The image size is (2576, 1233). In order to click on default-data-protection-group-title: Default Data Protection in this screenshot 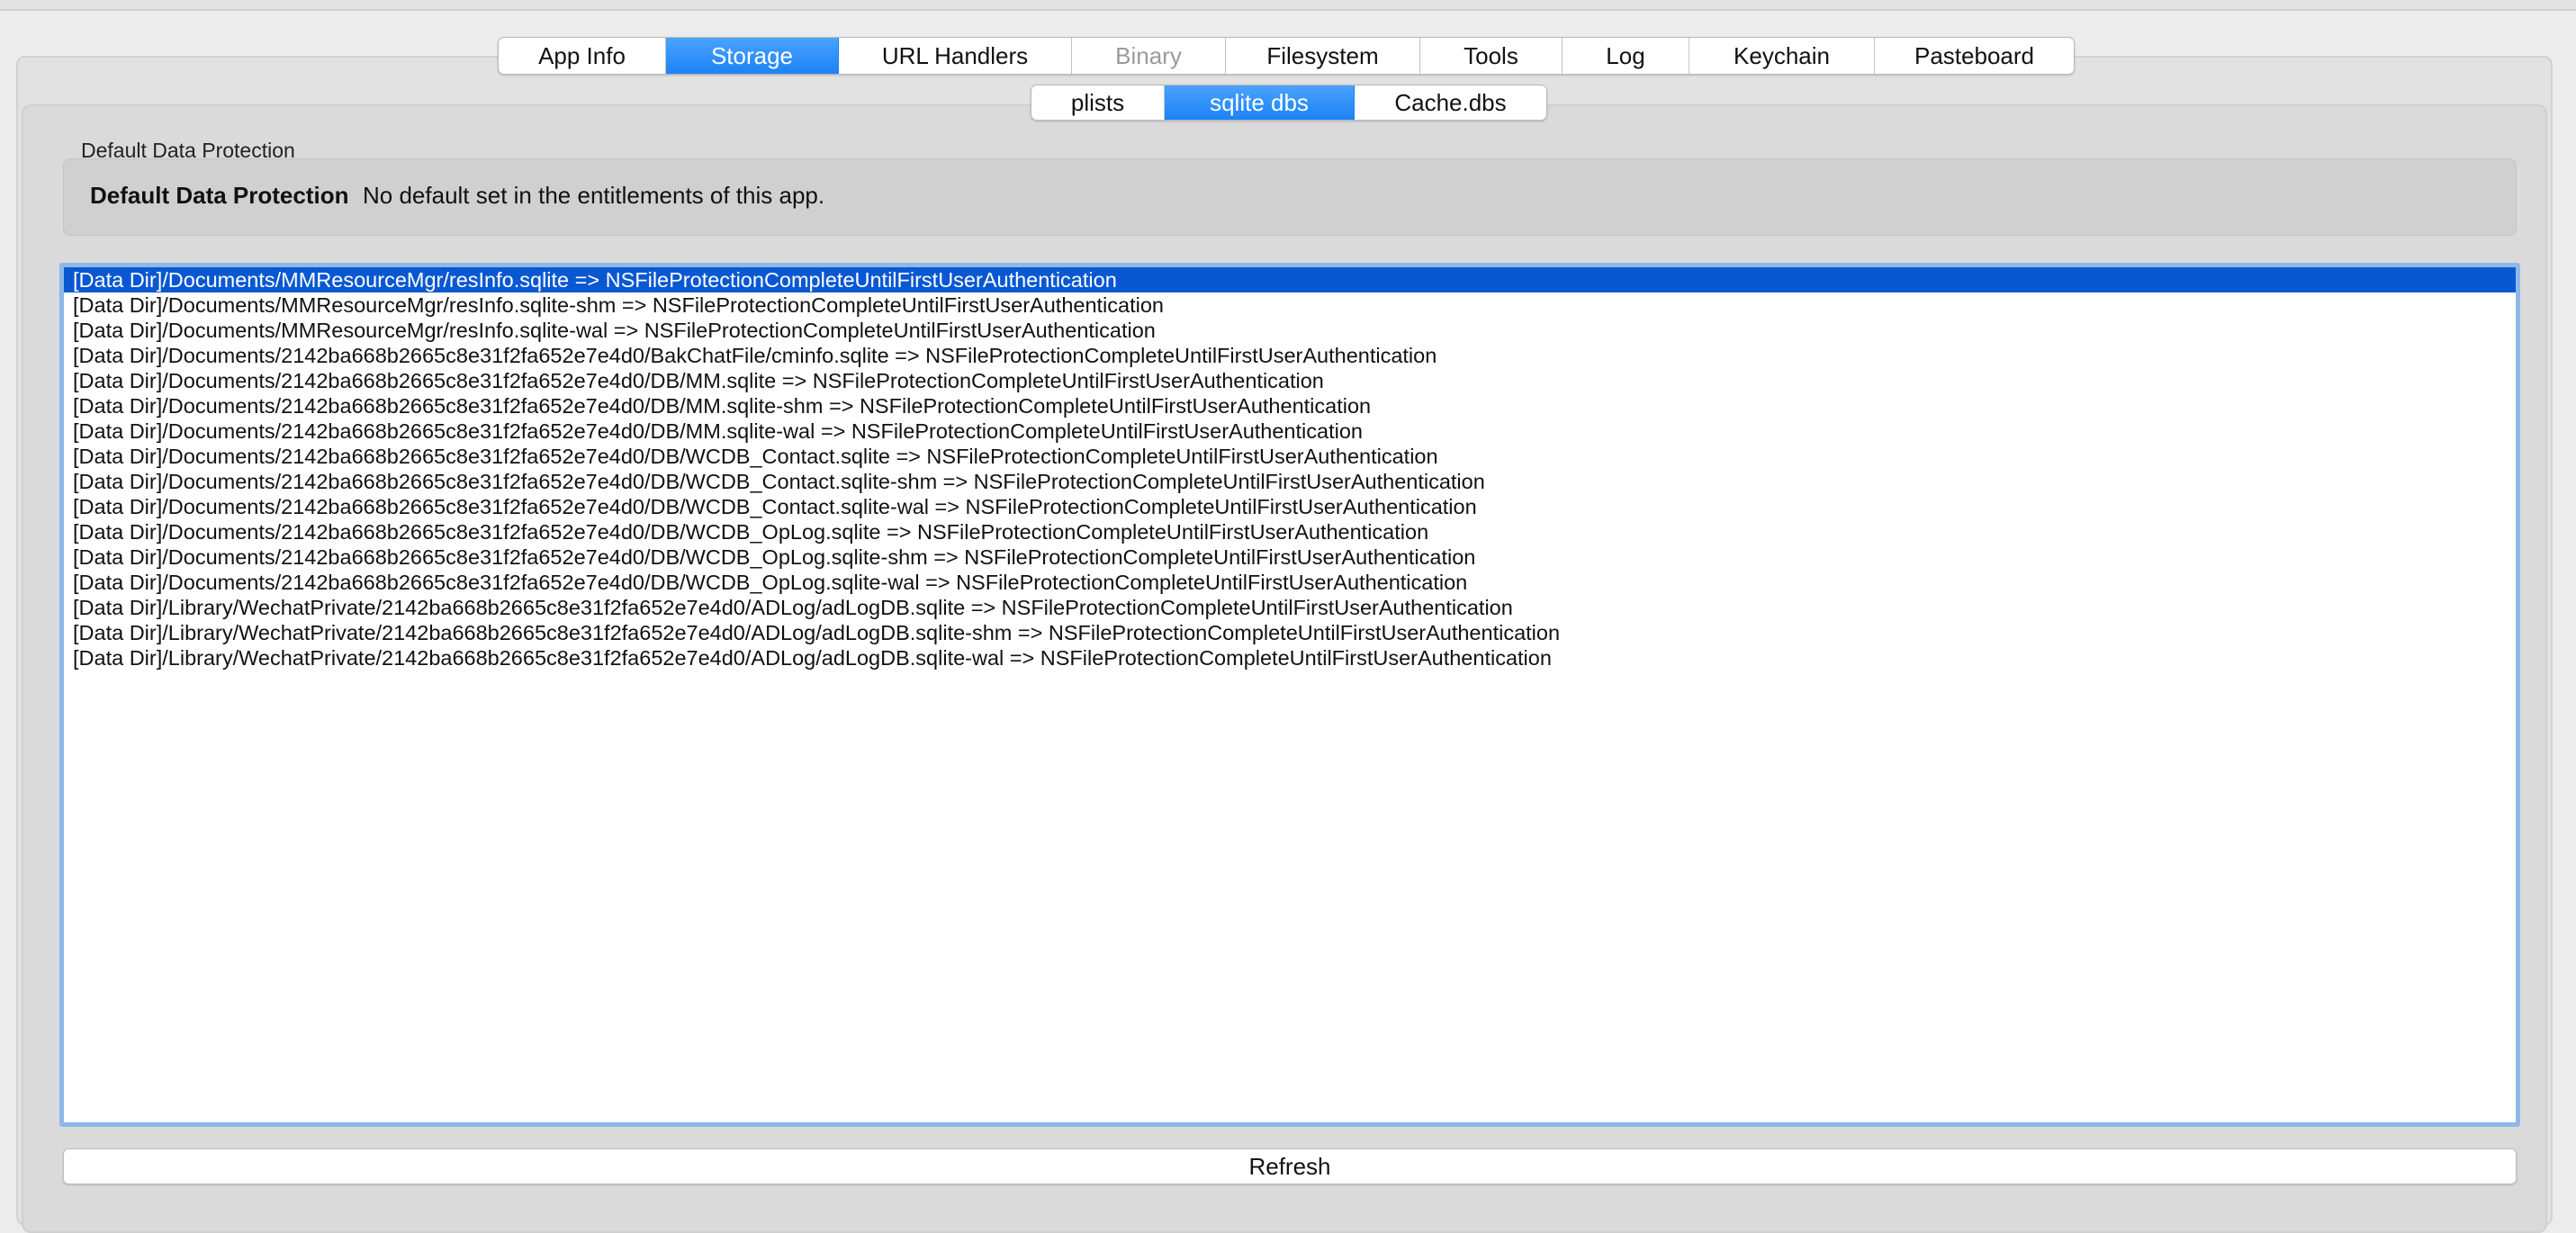, I will do `click(188, 150)`.